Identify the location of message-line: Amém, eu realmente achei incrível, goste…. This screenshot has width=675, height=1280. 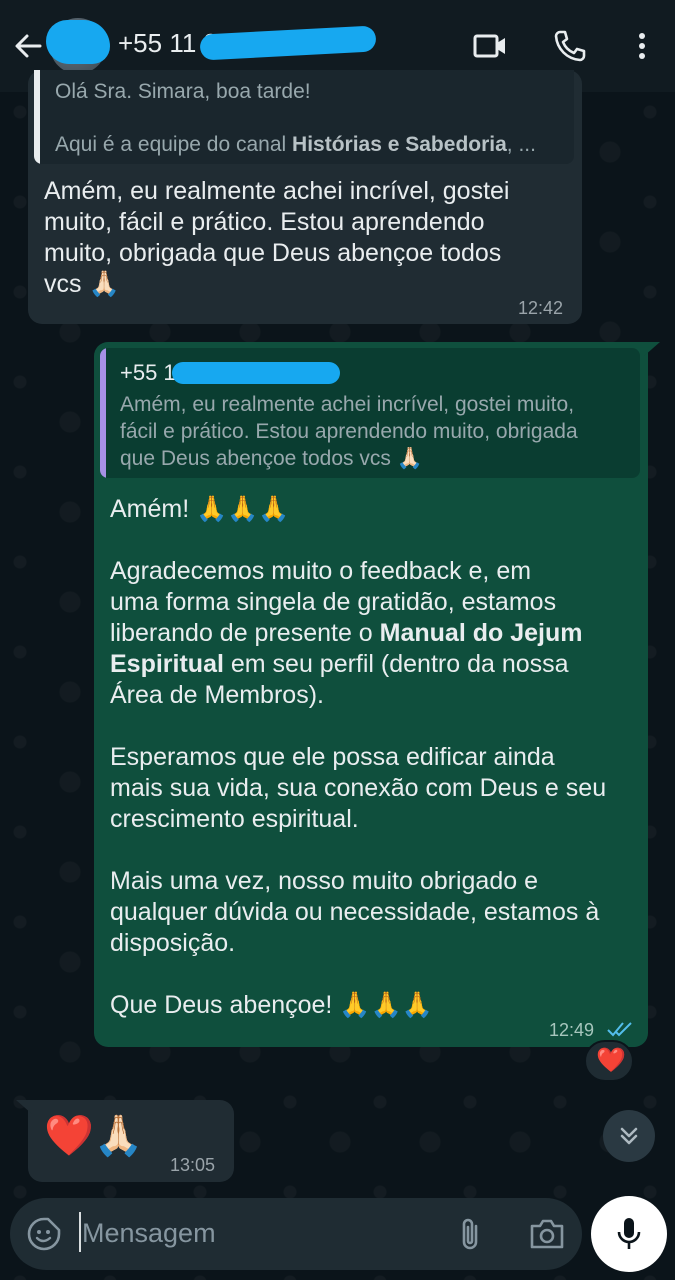
(277, 191).